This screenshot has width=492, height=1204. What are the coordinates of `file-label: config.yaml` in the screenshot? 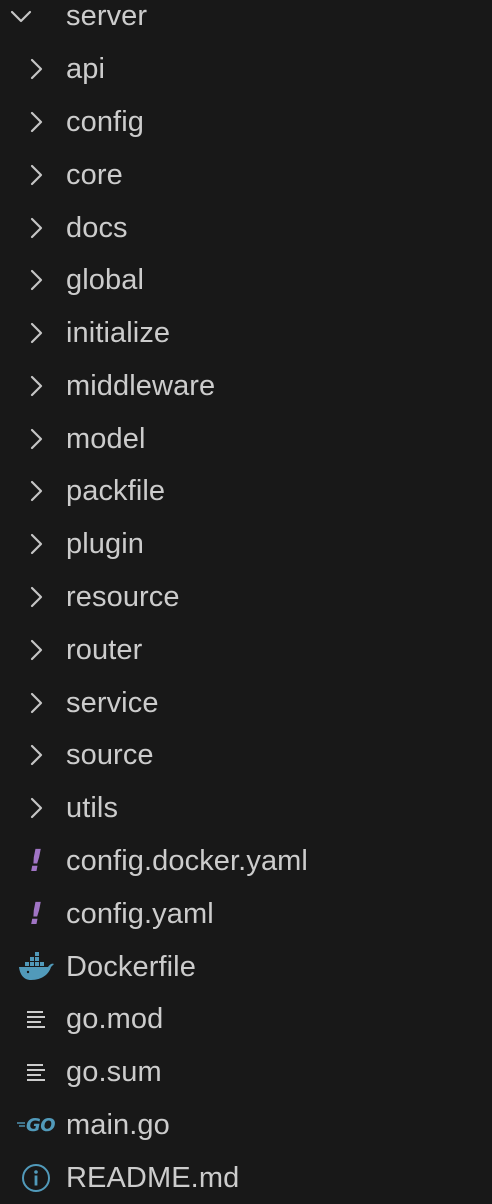 It's located at (140, 913).